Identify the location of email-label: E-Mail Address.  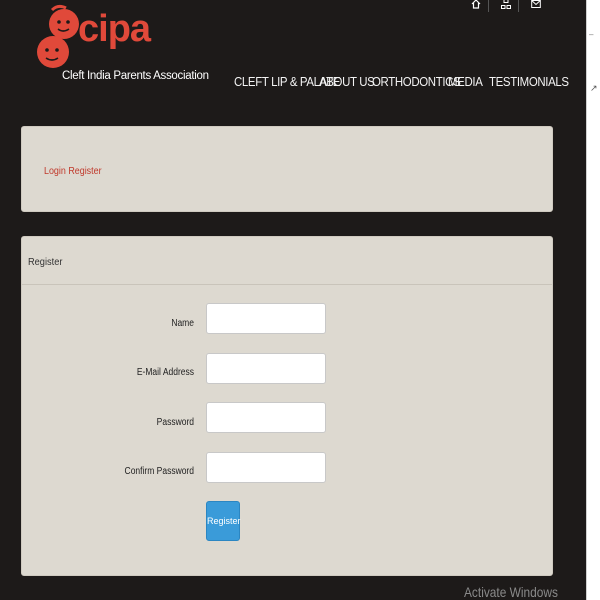
(165, 372).